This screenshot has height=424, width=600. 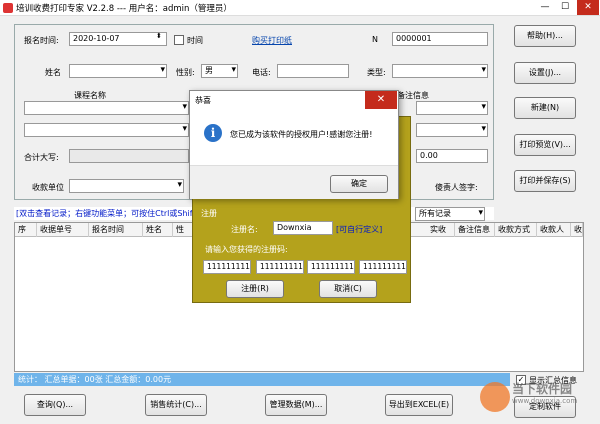 What do you see at coordinates (545, 181) in the screenshot?
I see `print-save-button: 打印并保存(S)` at bounding box center [545, 181].